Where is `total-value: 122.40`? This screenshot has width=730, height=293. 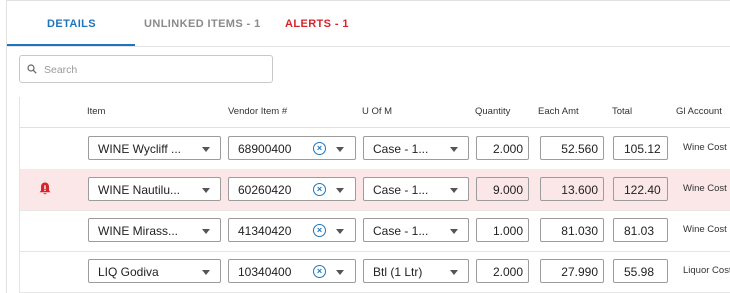
total-value: 122.40 is located at coordinates (642, 190).